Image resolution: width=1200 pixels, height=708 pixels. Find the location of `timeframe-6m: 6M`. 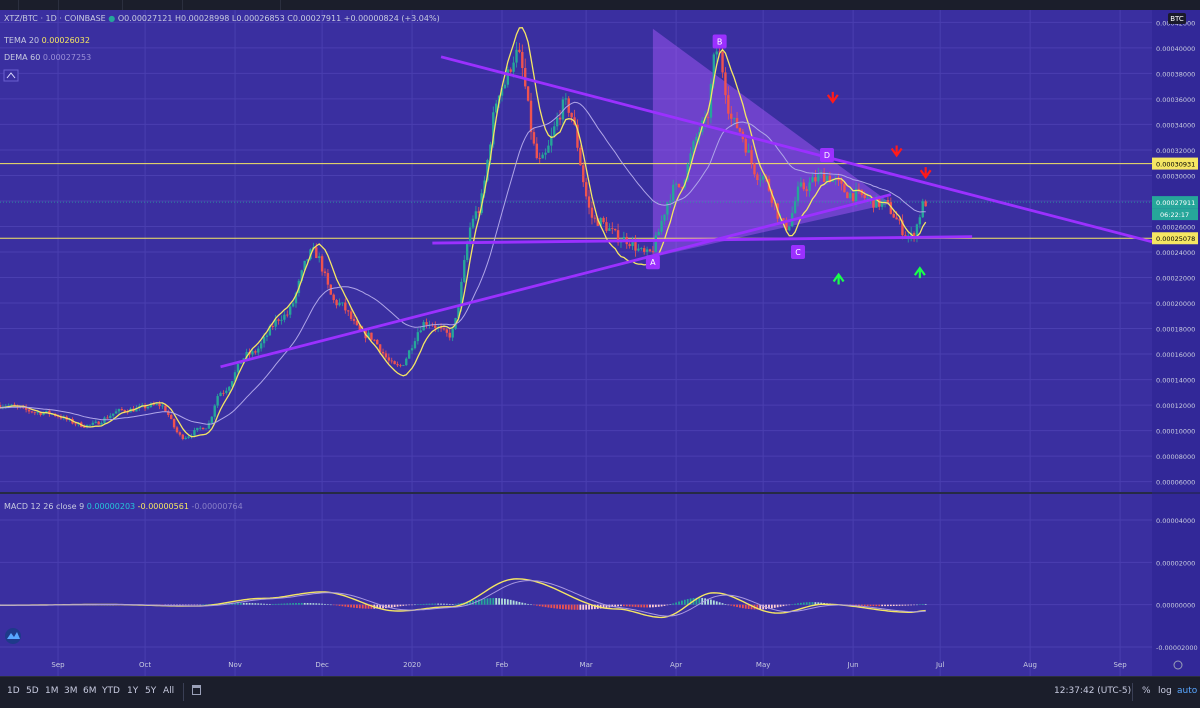

timeframe-6m: 6M is located at coordinates (90, 691).